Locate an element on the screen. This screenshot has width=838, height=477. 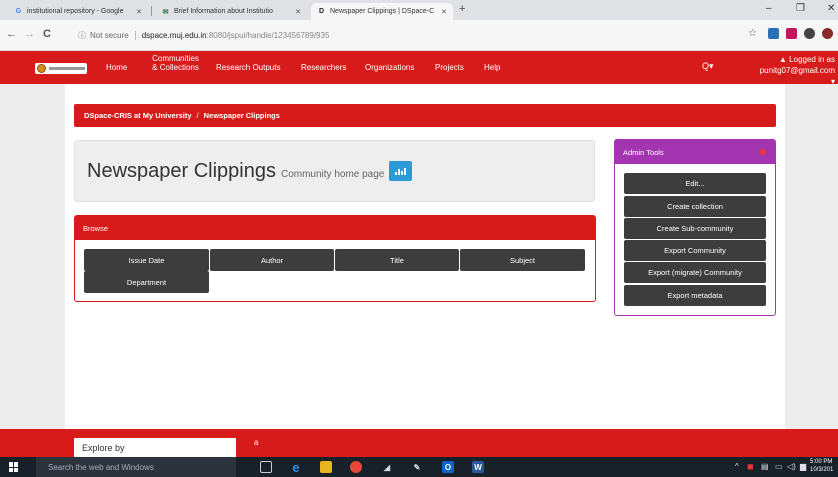
tab-google-search: G institutional repository - Google ✕ is located at coordinates (78, 11).